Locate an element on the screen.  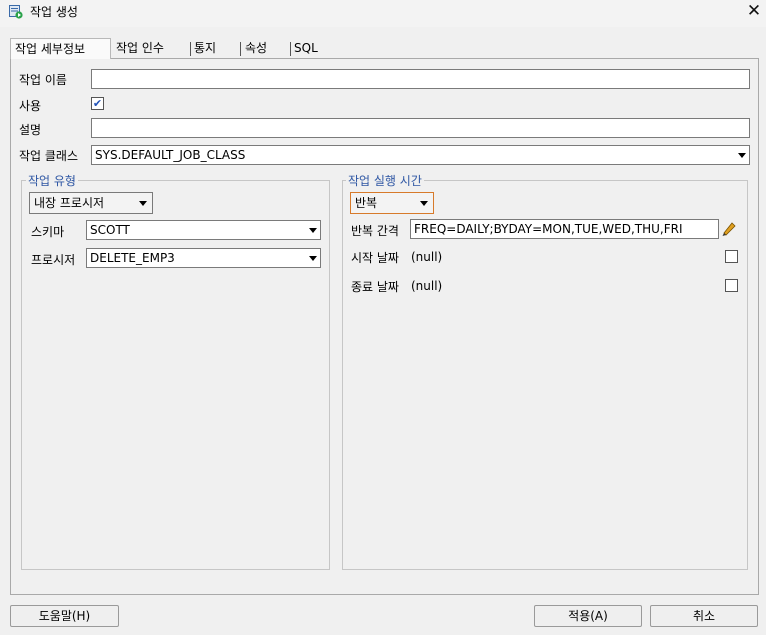
interval-input: FREQ=DAILY;BYDAY=MON,TUE,WED,THU,FRI is located at coordinates (564, 229).